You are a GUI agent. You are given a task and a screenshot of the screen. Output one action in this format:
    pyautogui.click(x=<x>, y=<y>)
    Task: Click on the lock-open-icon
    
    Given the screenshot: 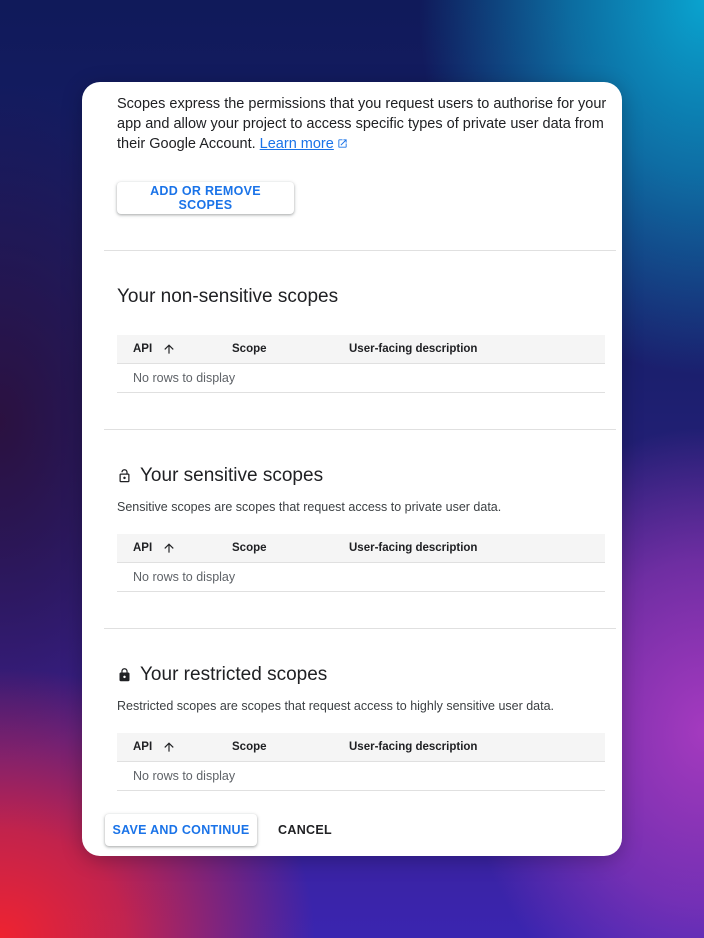 What is the action you would take?
    pyautogui.click(x=124, y=476)
    